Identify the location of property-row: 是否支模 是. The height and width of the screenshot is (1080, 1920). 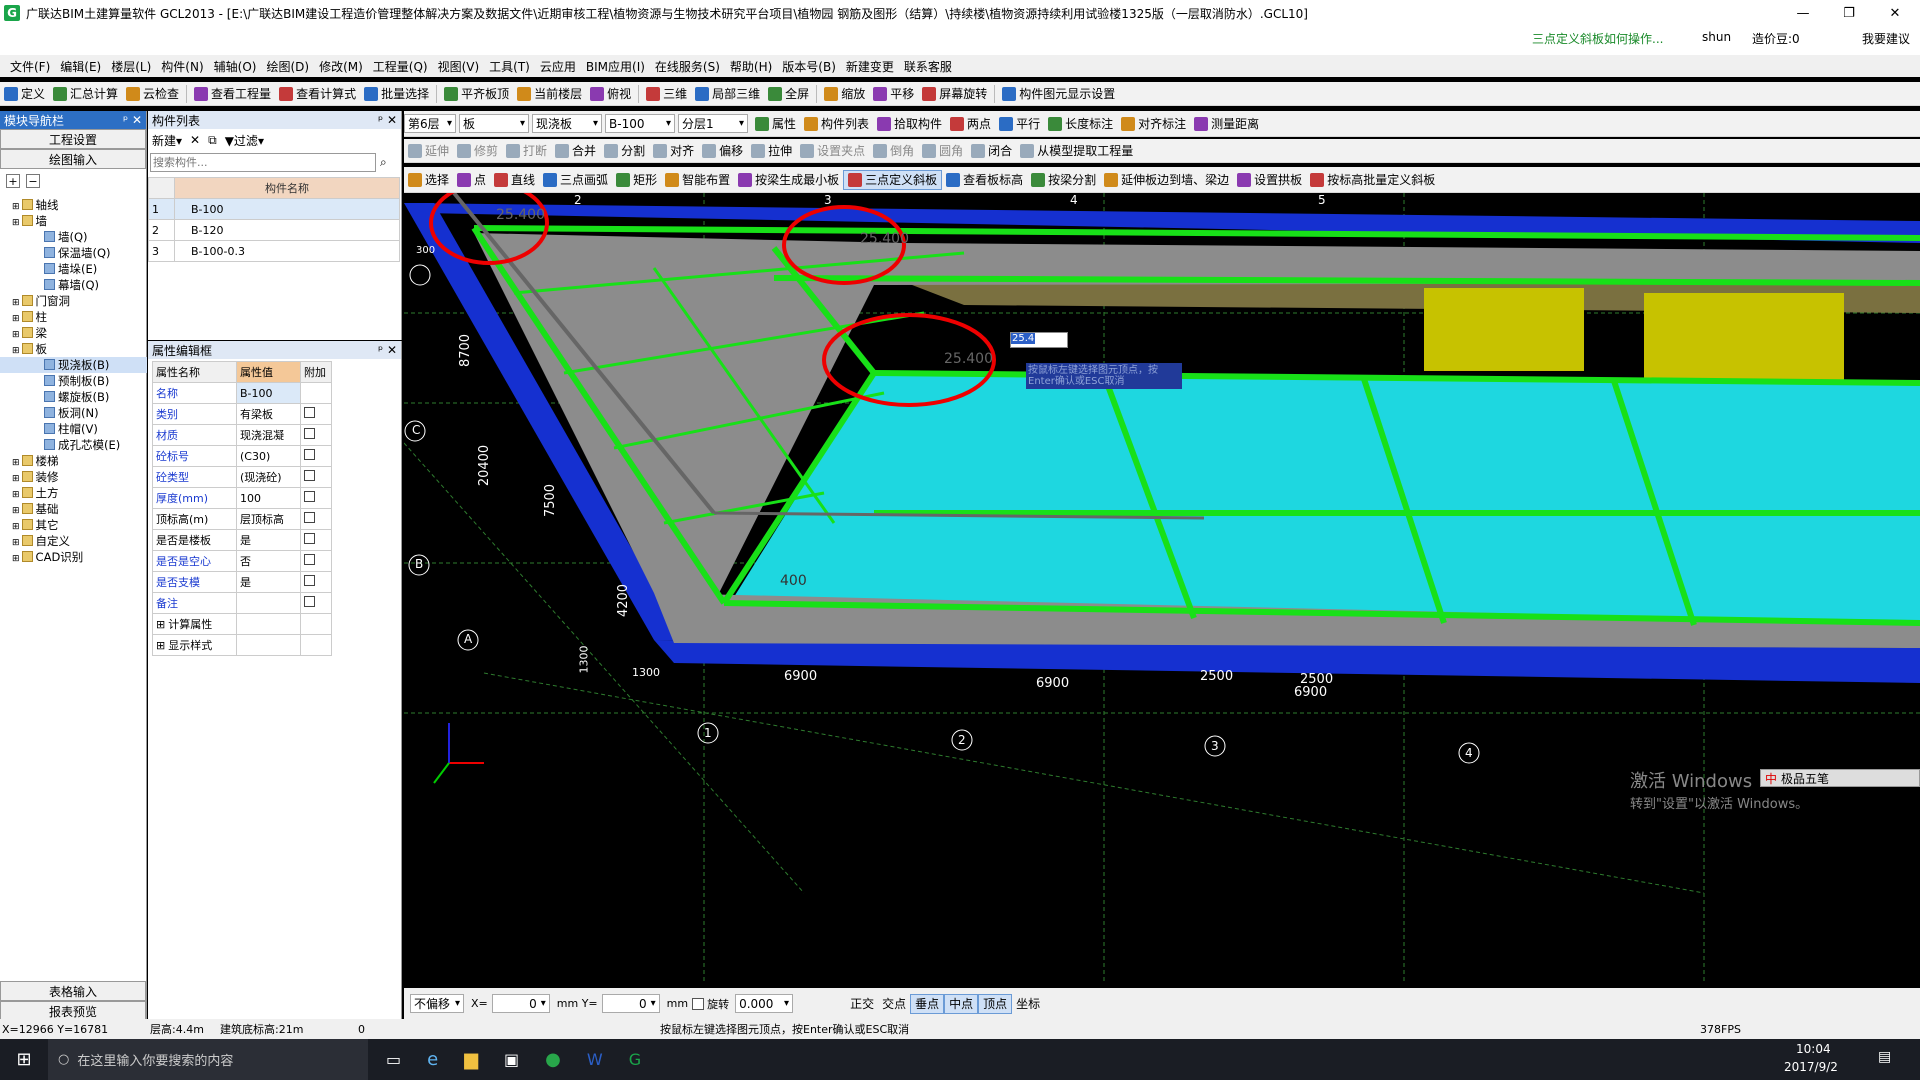
(242, 582).